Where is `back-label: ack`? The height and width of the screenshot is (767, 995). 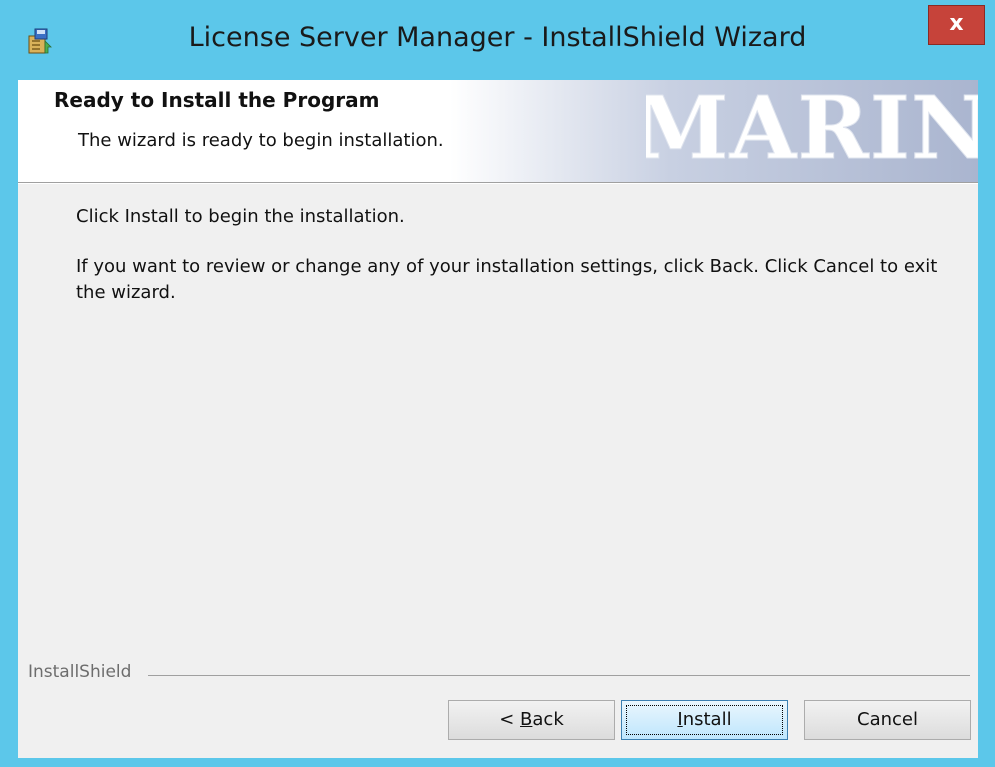
back-label: ack is located at coordinates (548, 719).